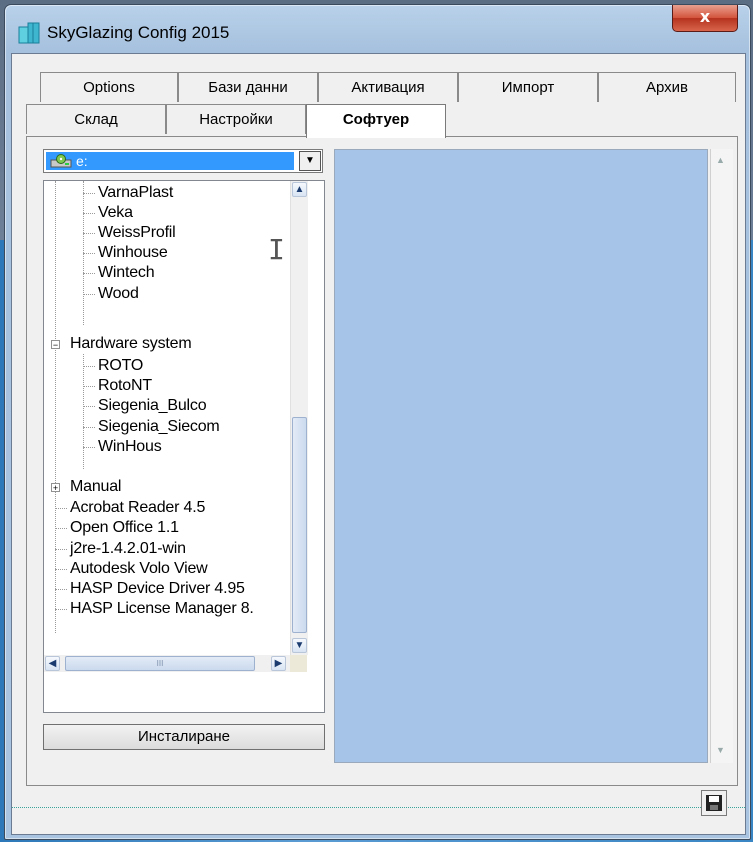  What do you see at coordinates (128, 549) in the screenshot?
I see `tree-item: j2re-1.4.2.01-win` at bounding box center [128, 549].